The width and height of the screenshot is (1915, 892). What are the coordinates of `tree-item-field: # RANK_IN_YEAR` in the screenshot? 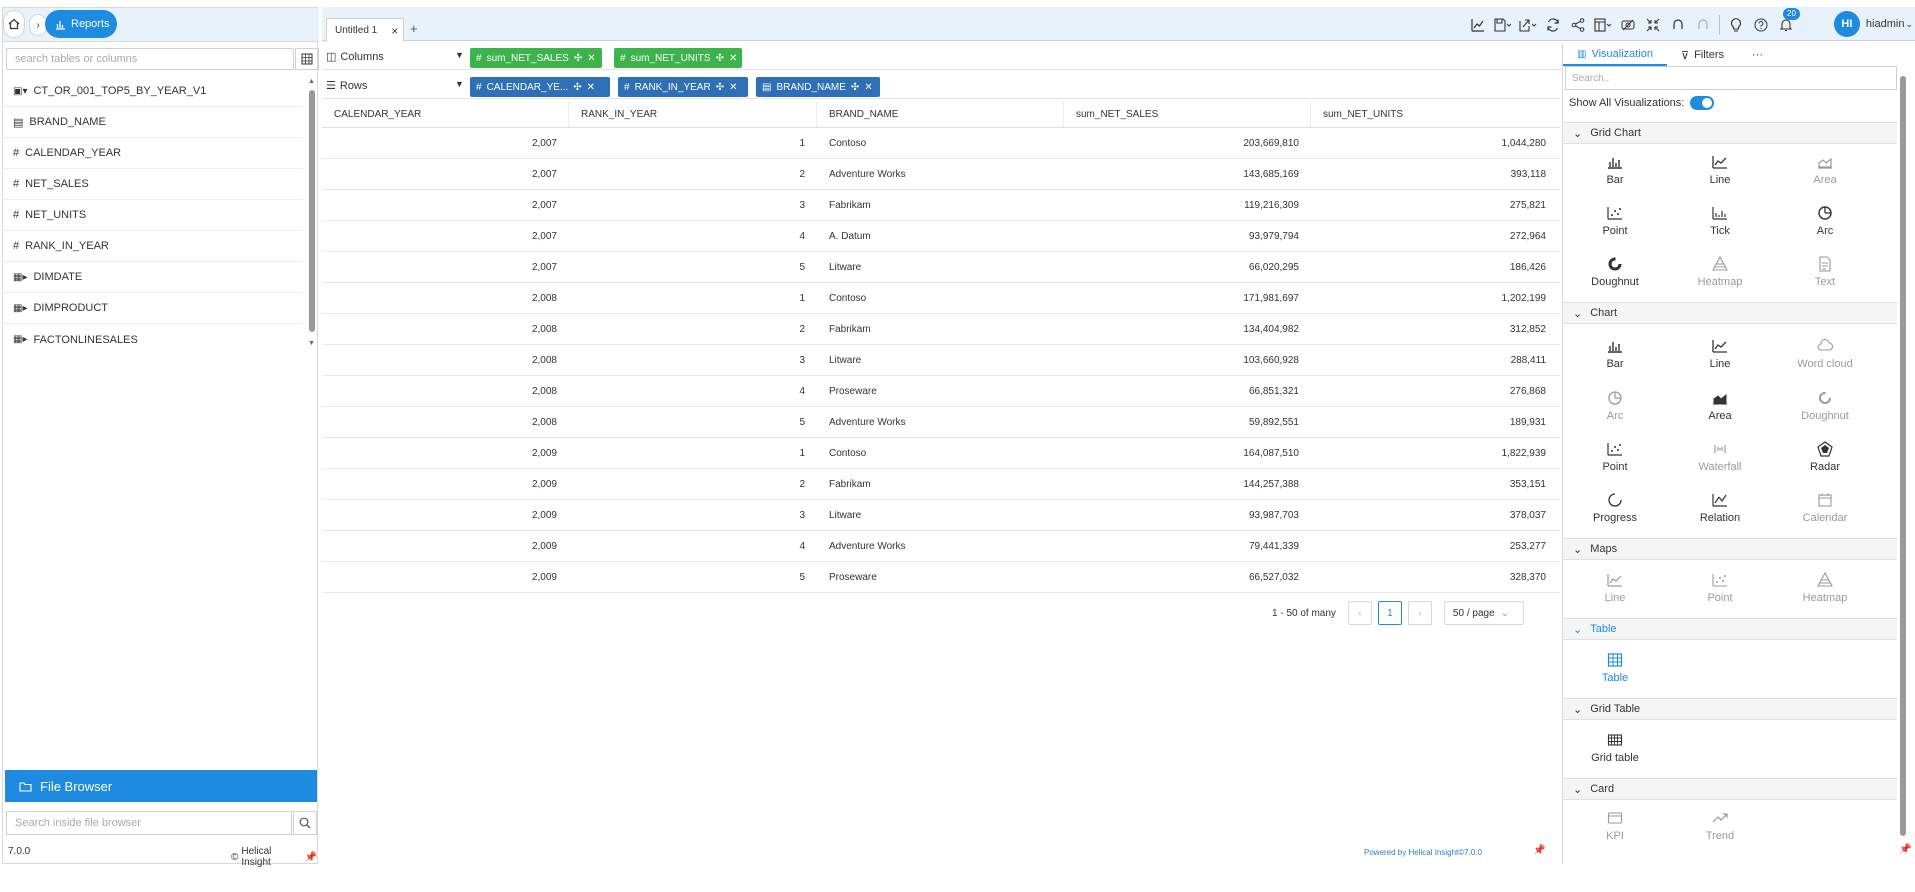 It's located at (153, 246).